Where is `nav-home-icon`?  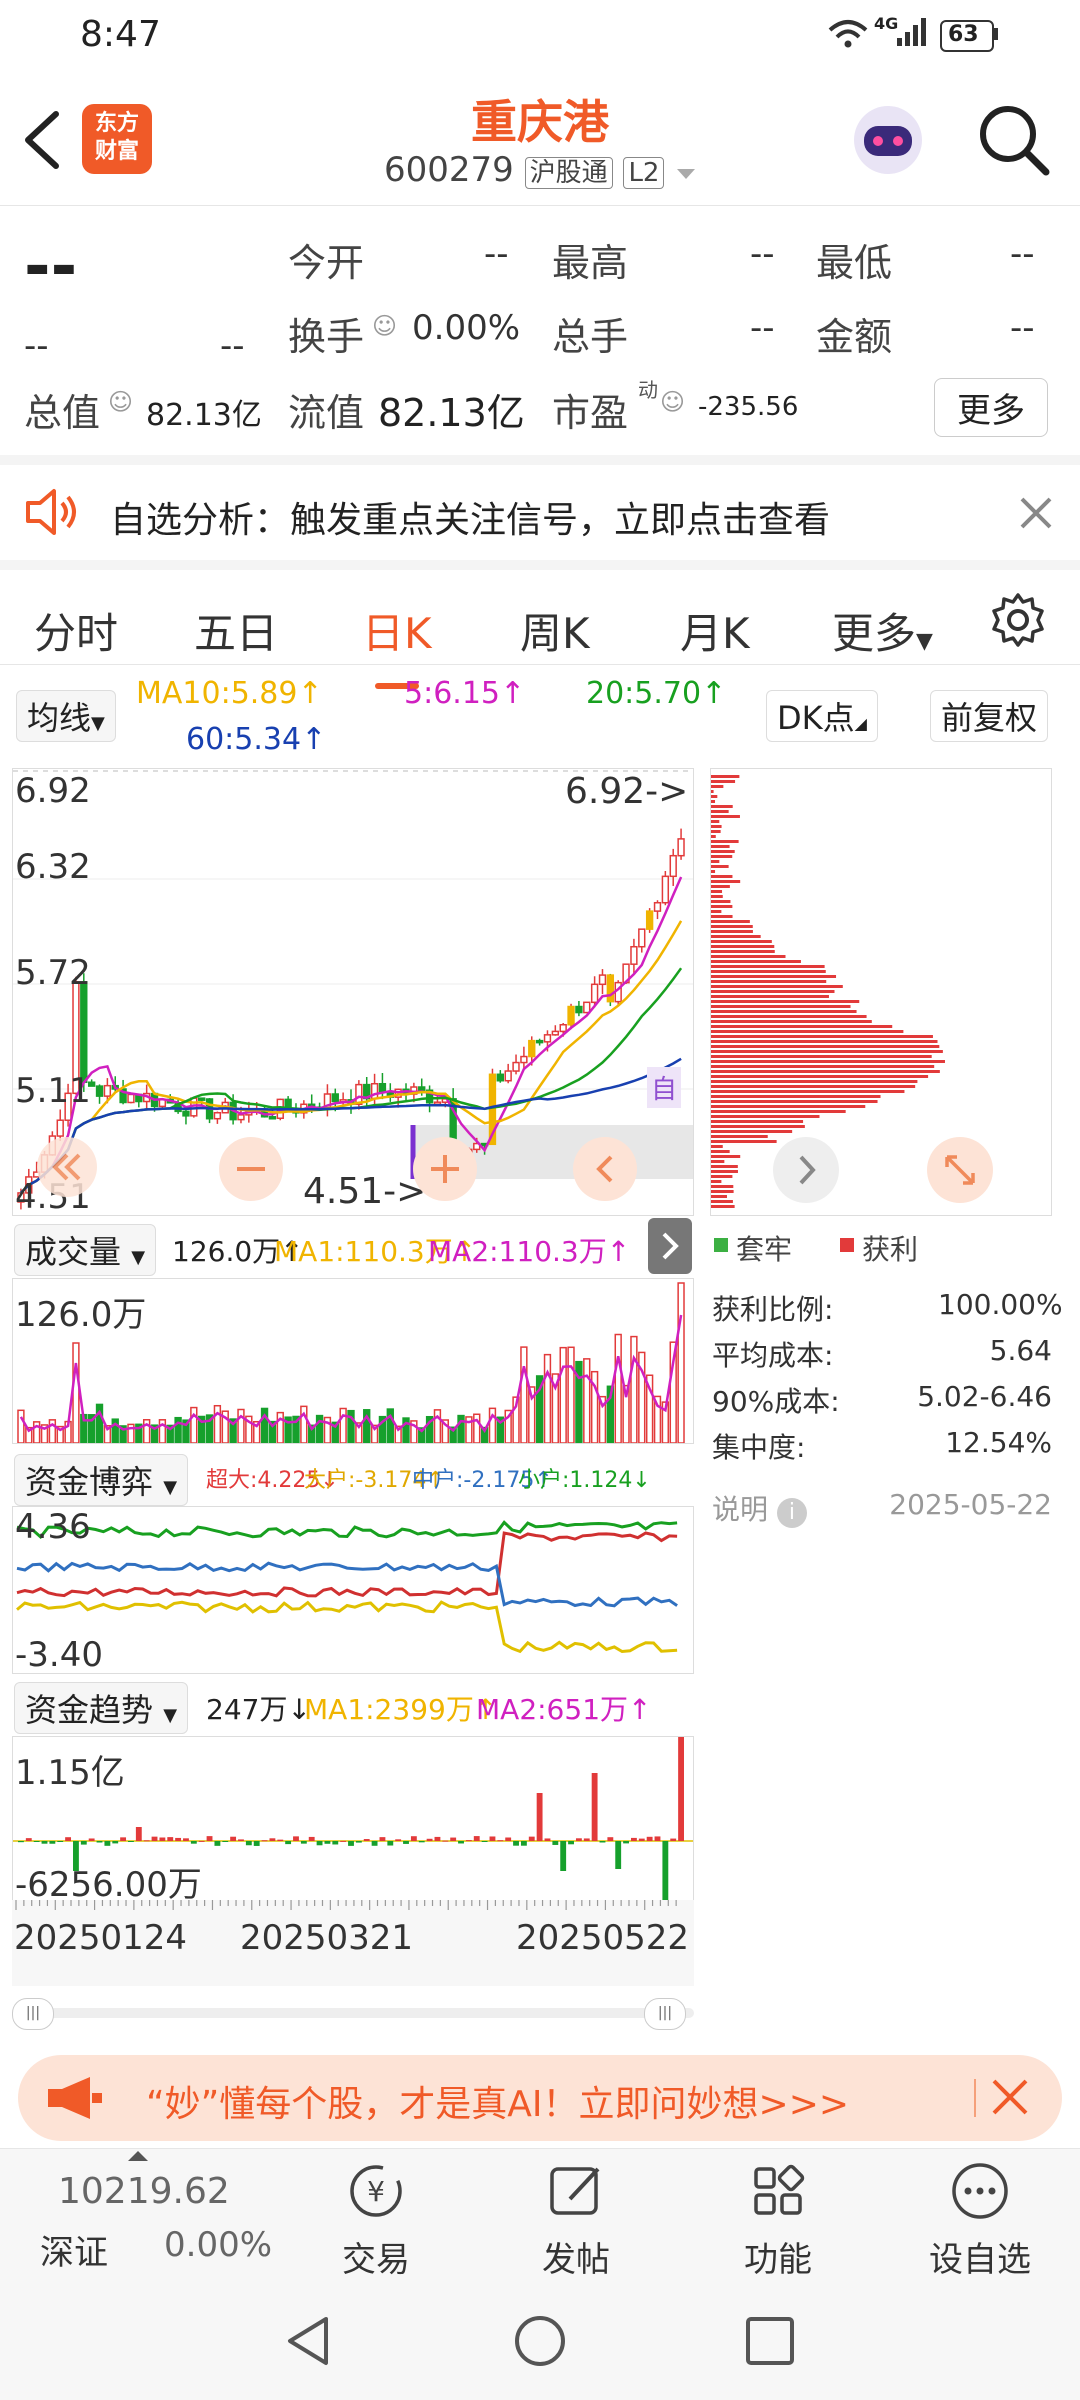 nav-home-icon is located at coordinates (540, 2341).